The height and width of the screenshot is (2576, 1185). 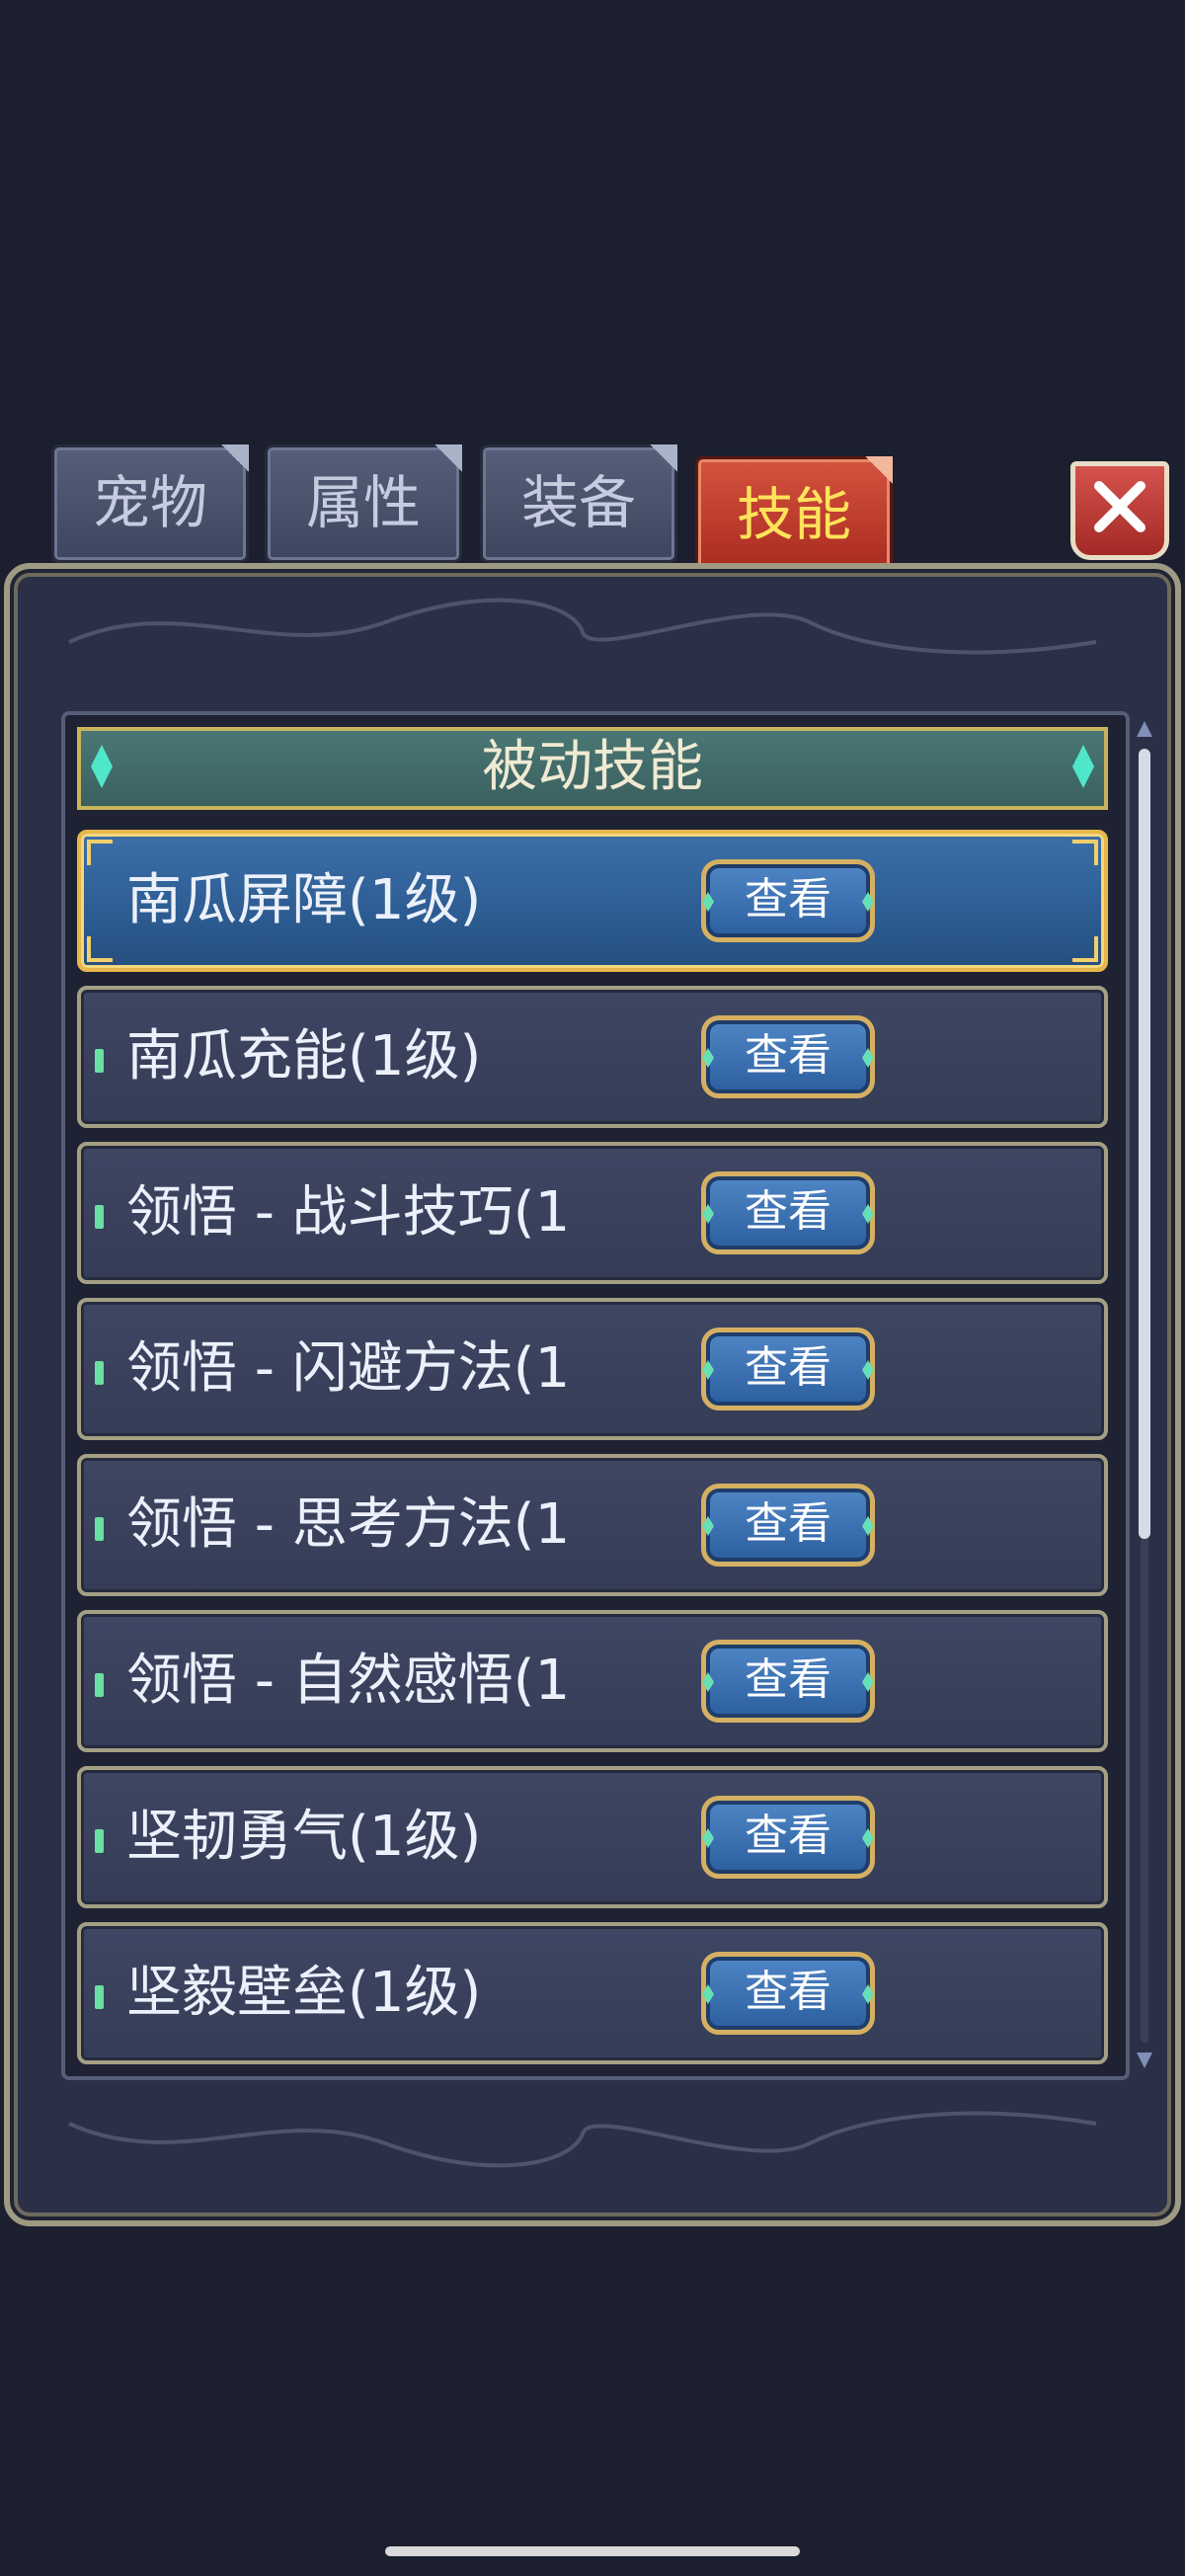 I want to click on skill-row: 领悟 - 闪避方法(1 查看, so click(x=592, y=1369).